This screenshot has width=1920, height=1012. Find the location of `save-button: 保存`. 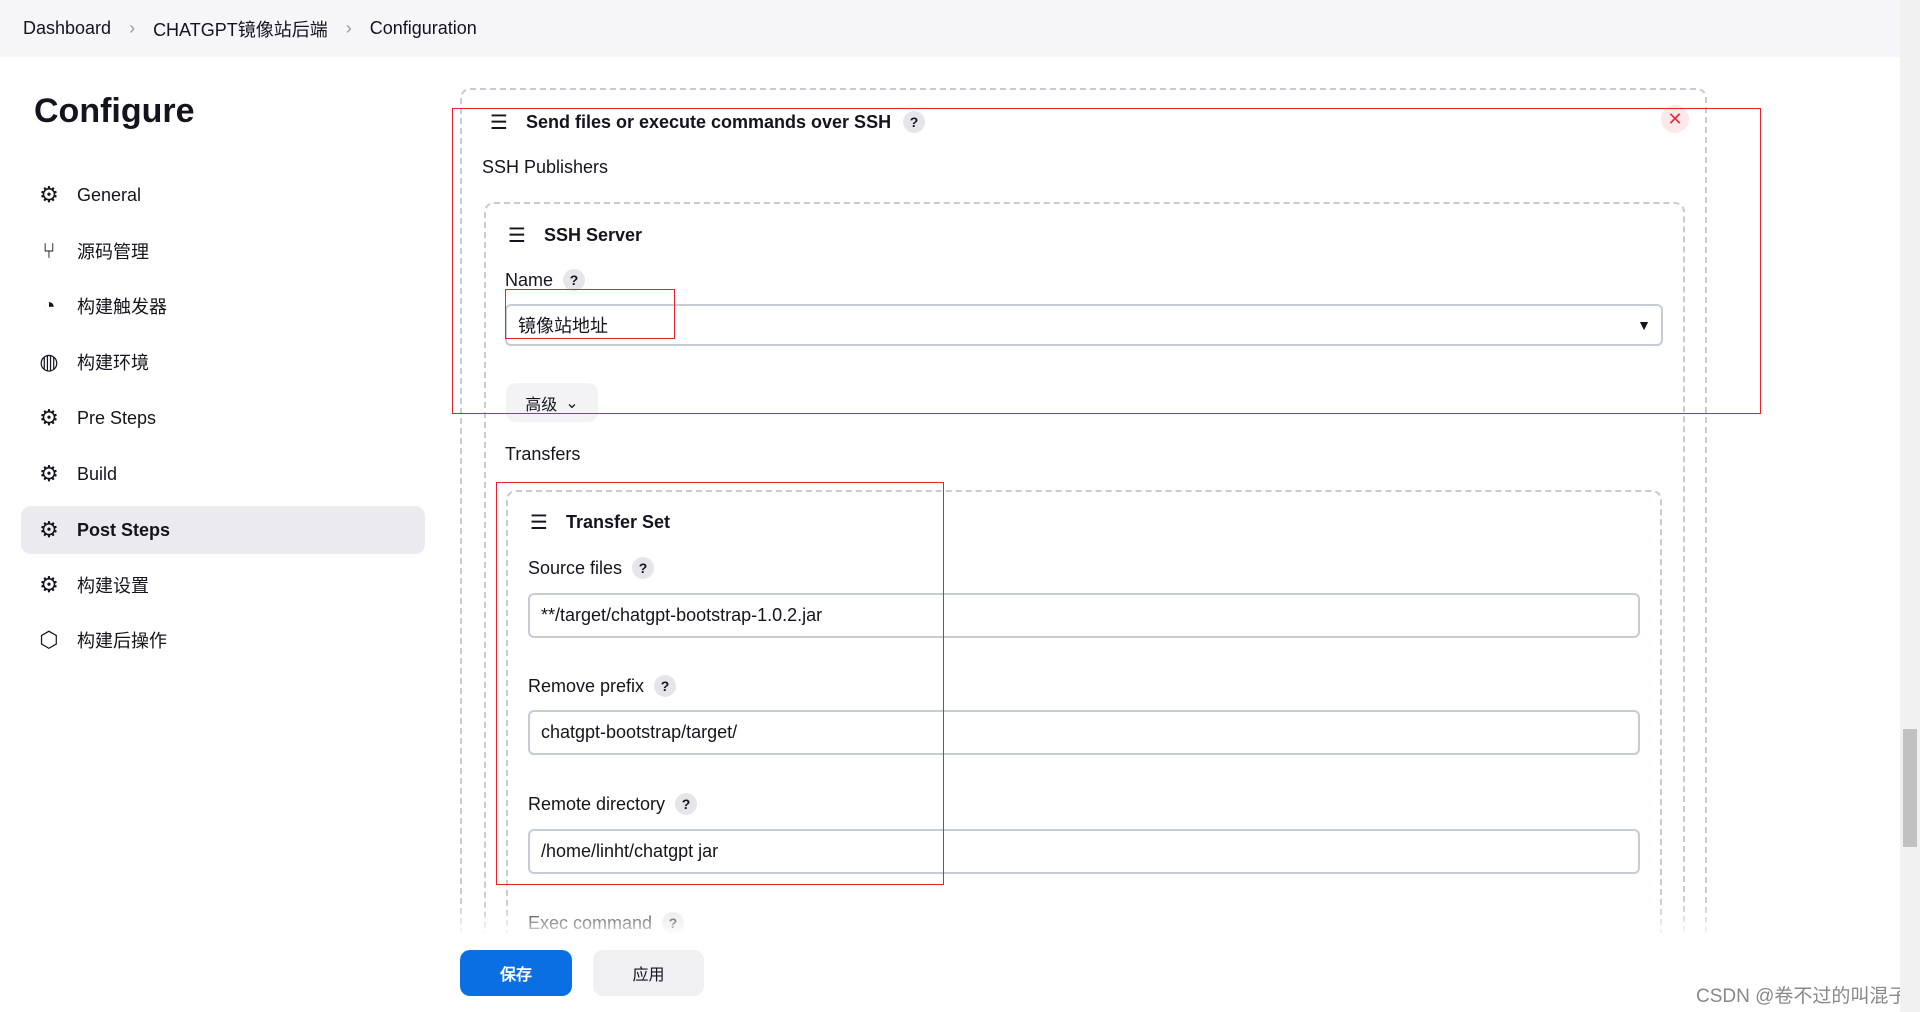

save-button: 保存 is located at coordinates (516, 973).